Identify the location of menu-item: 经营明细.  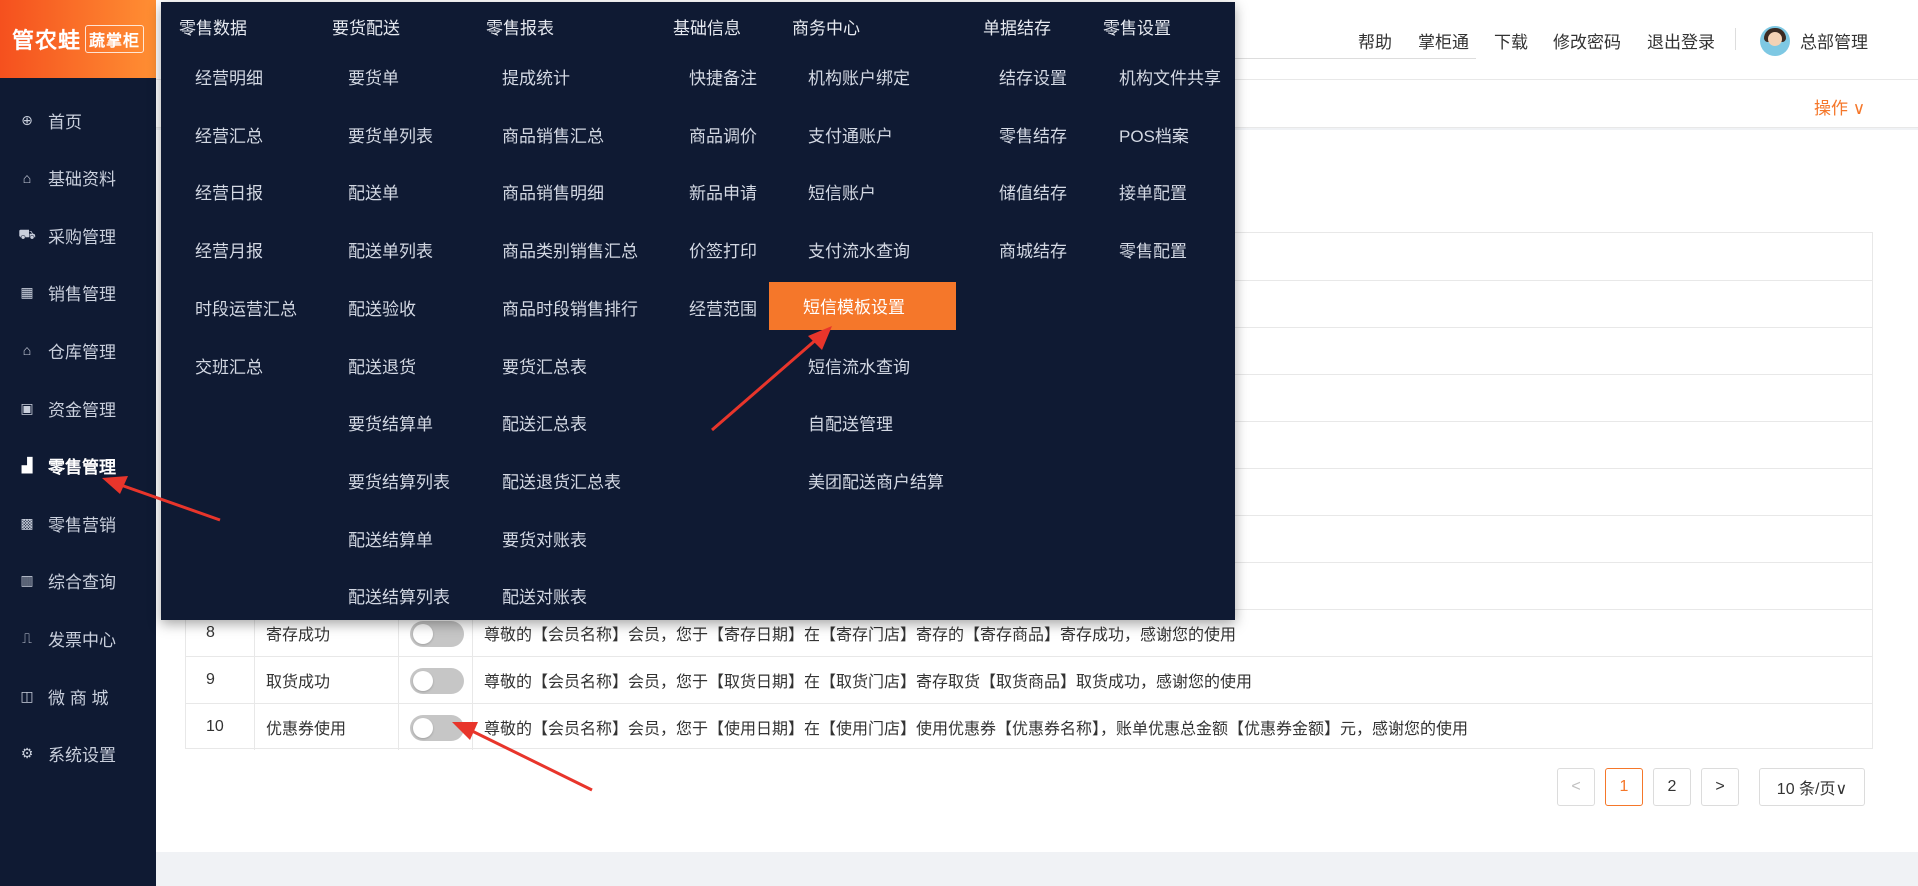
(229, 76).